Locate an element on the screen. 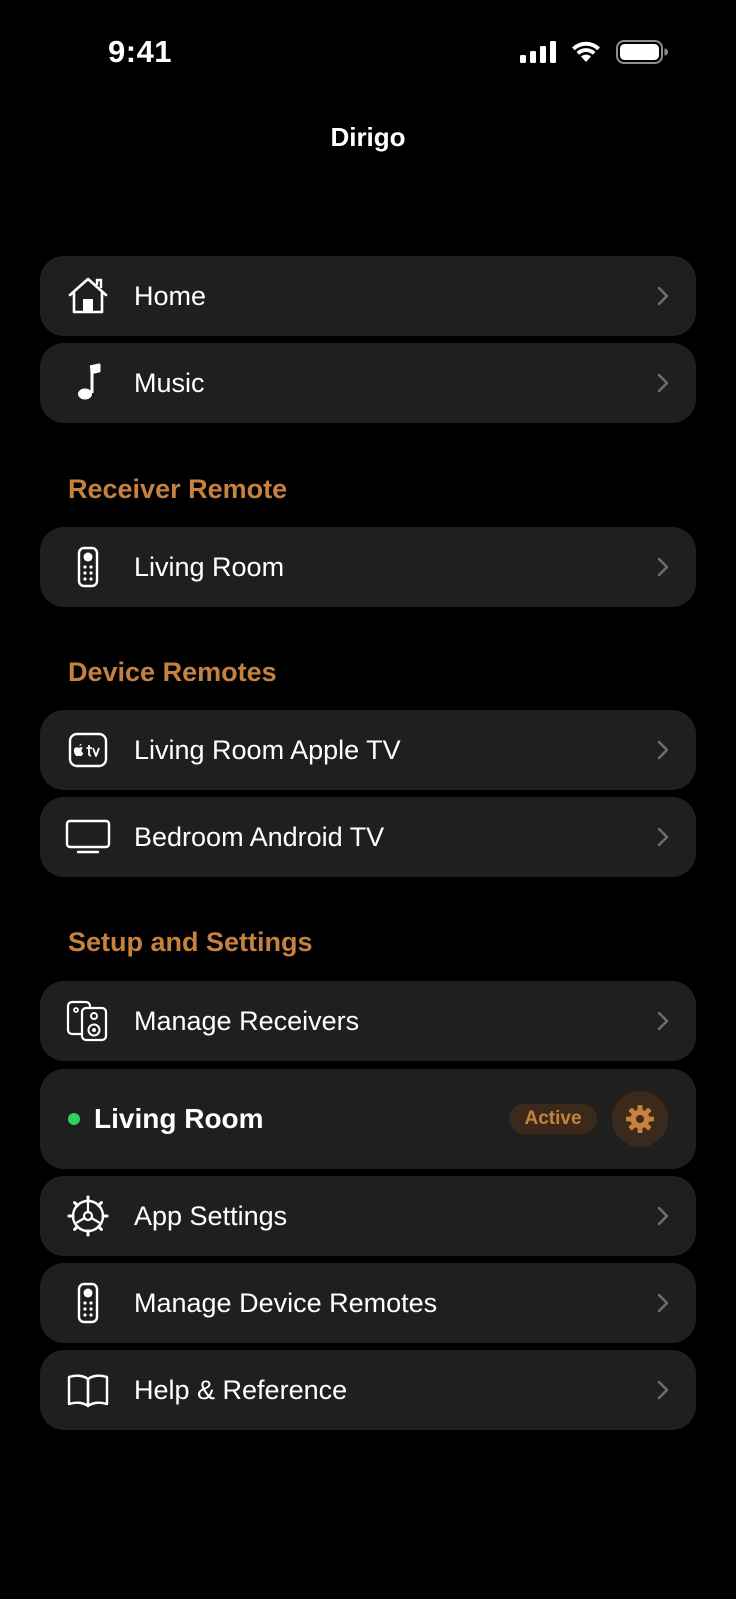 Image resolution: width=736 pixels, height=1599 pixels. menu-item-label: Bedroom Android TV is located at coordinates (259, 836).